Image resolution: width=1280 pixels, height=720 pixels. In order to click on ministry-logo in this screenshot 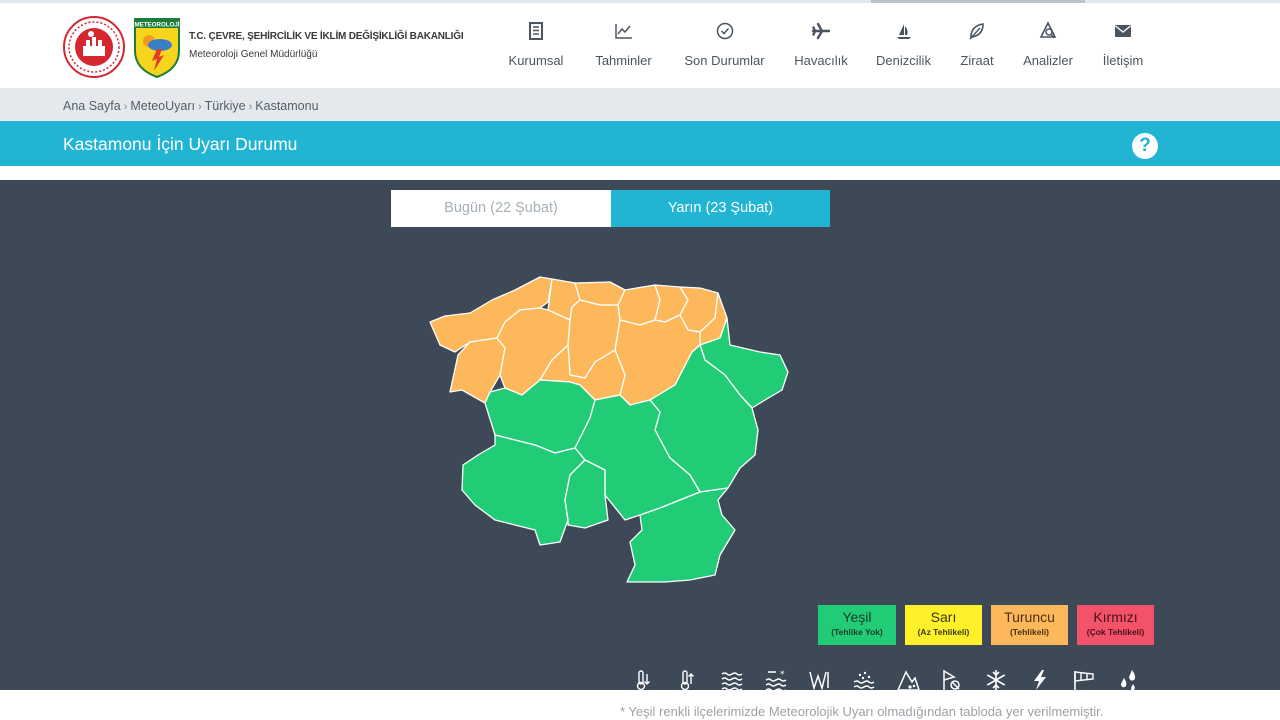, I will do `click(94, 47)`.